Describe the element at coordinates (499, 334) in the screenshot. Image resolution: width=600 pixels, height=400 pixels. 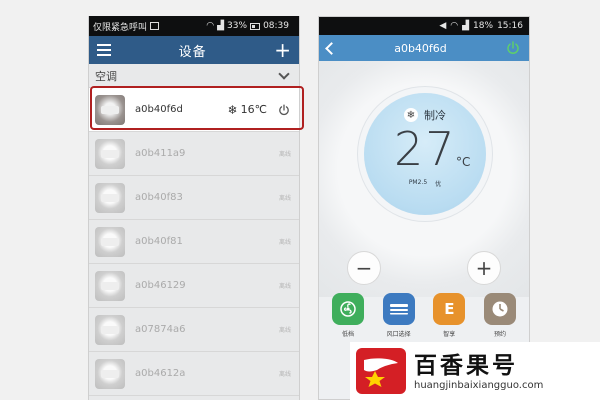
I see `schedule-label: 预约` at that location.